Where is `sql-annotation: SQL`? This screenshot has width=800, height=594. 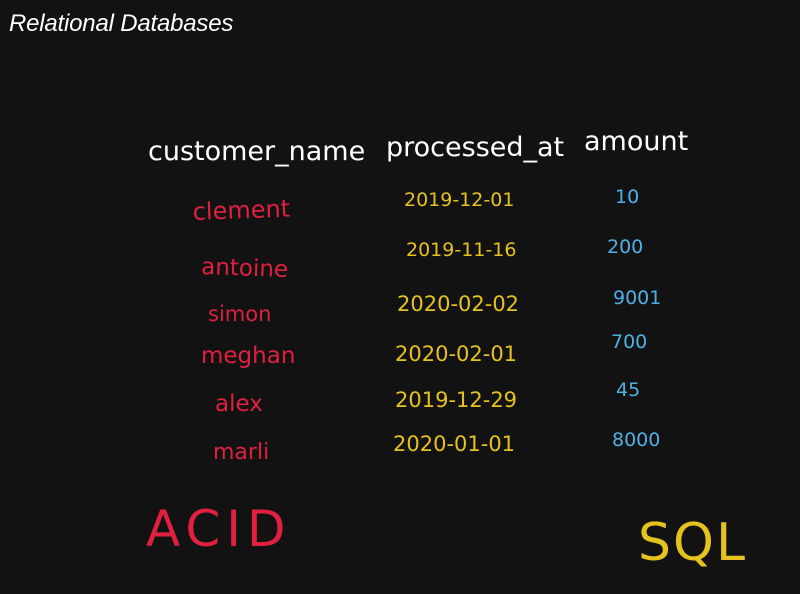 sql-annotation: SQL is located at coordinates (692, 543).